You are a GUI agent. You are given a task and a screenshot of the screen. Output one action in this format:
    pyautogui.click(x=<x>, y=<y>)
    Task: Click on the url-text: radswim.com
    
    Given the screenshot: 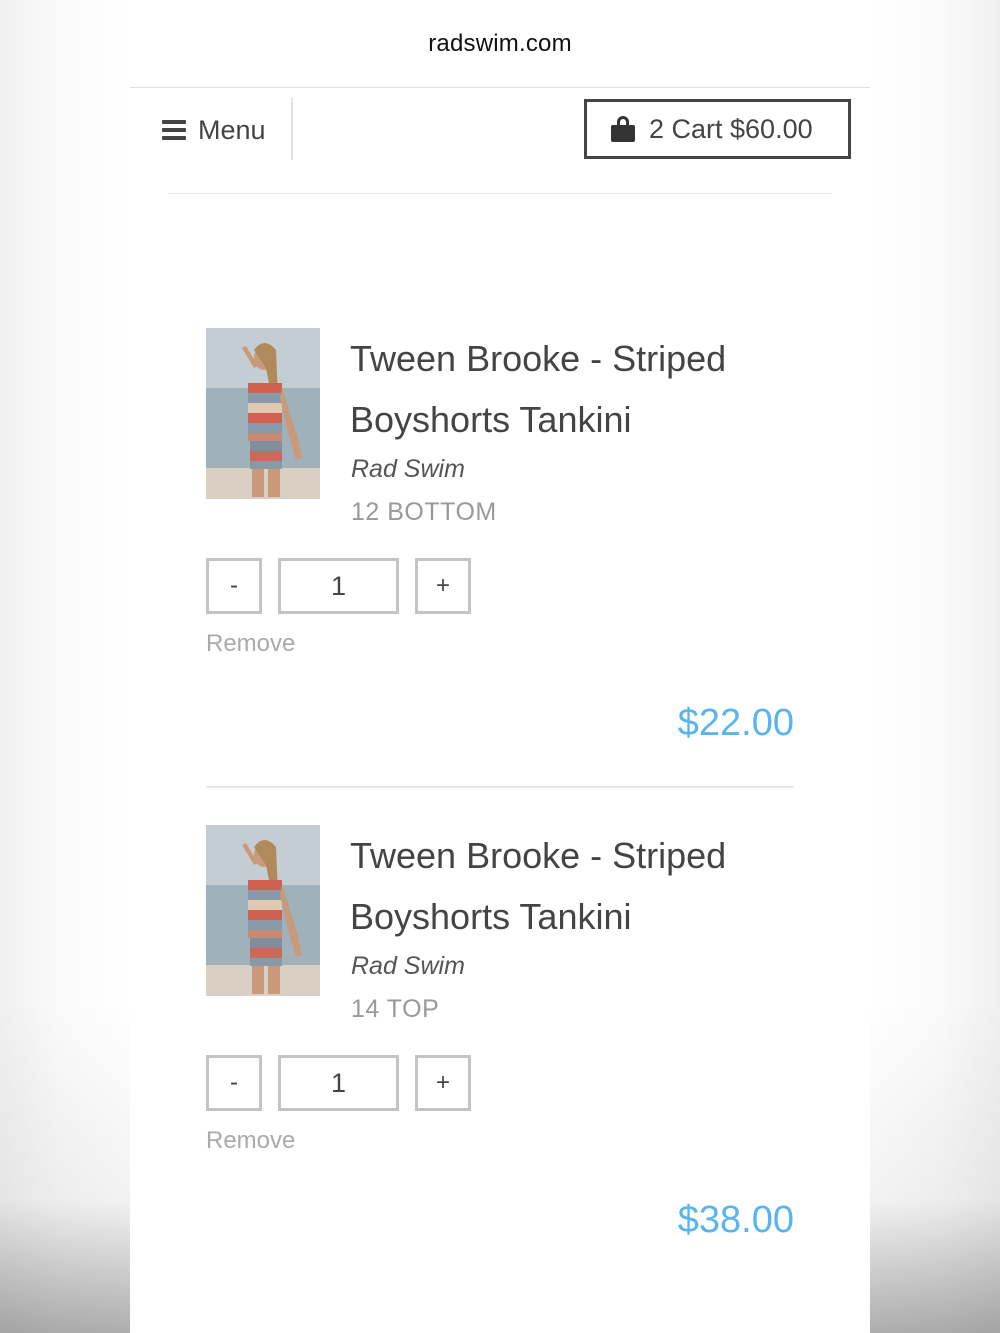 What is the action you would take?
    pyautogui.click(x=500, y=43)
    